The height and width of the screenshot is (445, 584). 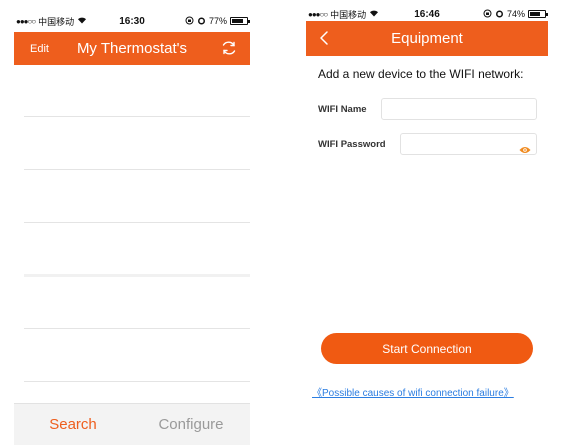 What do you see at coordinates (468, 144) in the screenshot?
I see `wifi-password-field` at bounding box center [468, 144].